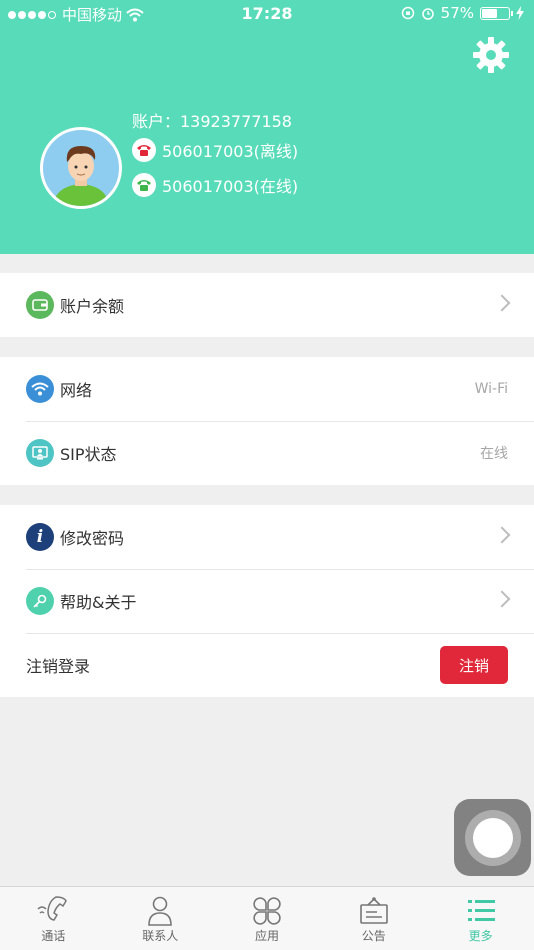 Image resolution: width=534 pixels, height=950 pixels. Describe the element at coordinates (230, 151) in the screenshot. I see `offline-line-number: 506017003(离线)` at that location.